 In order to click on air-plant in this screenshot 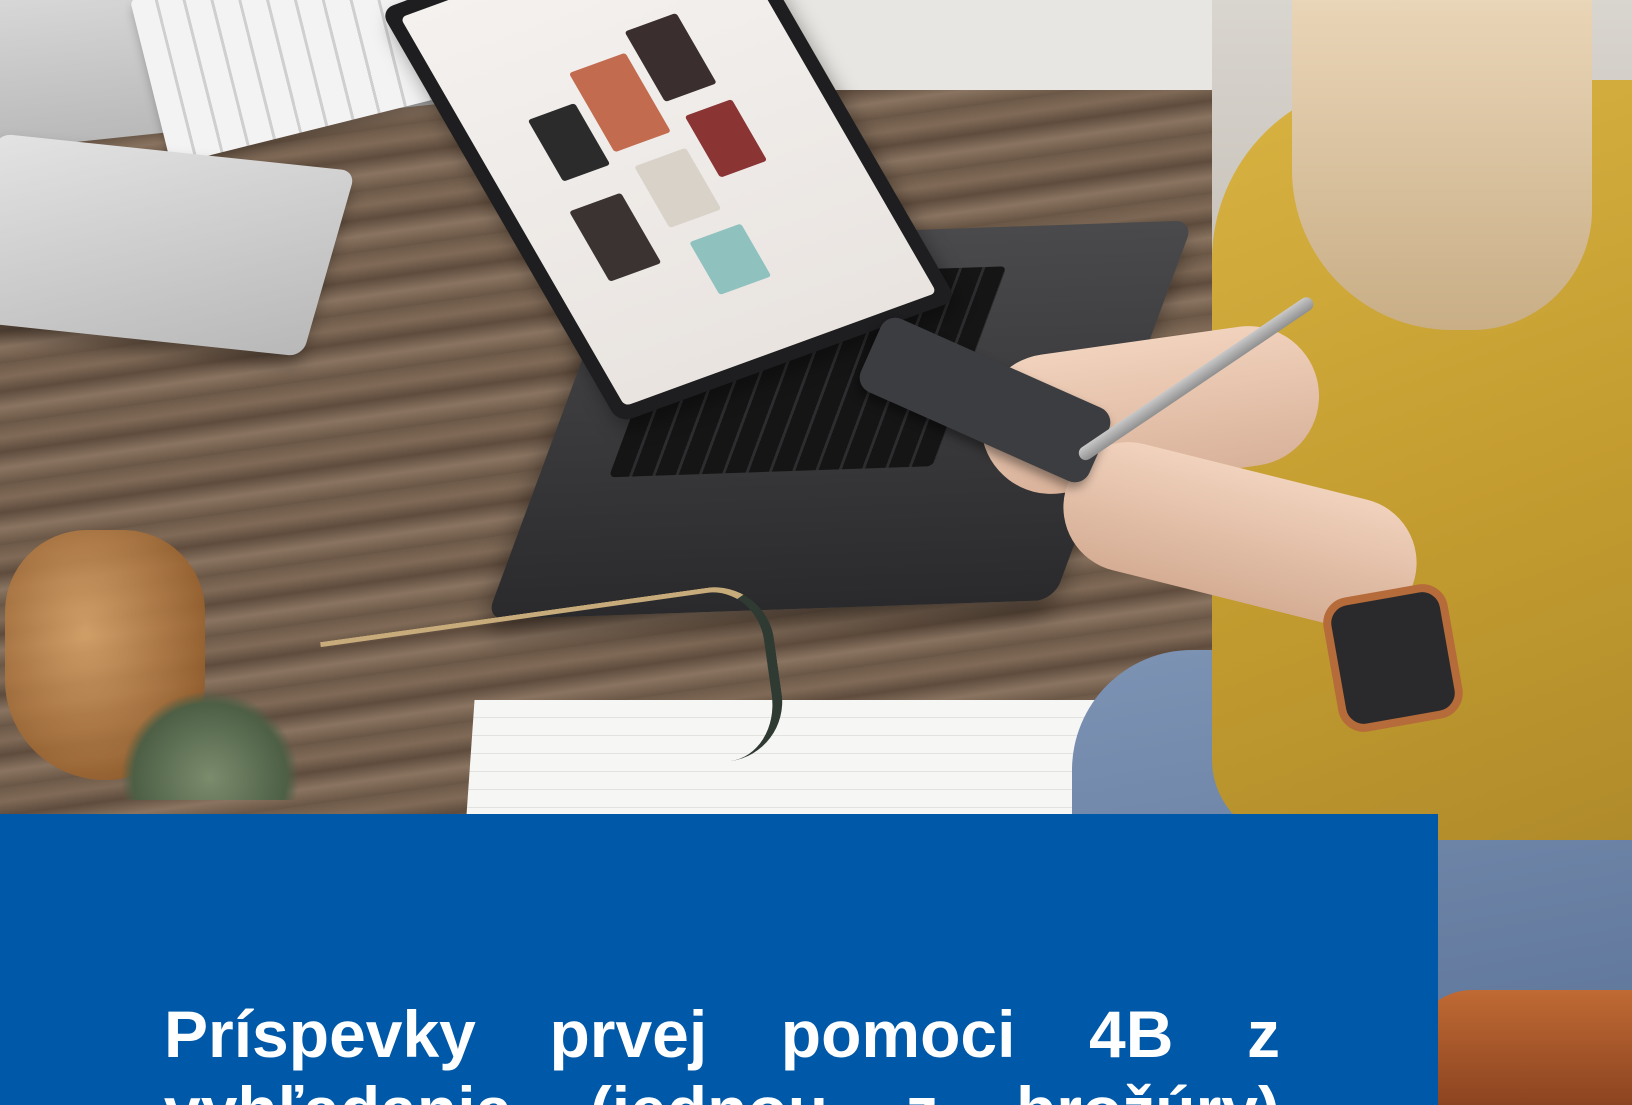, I will do `click(210, 745)`.